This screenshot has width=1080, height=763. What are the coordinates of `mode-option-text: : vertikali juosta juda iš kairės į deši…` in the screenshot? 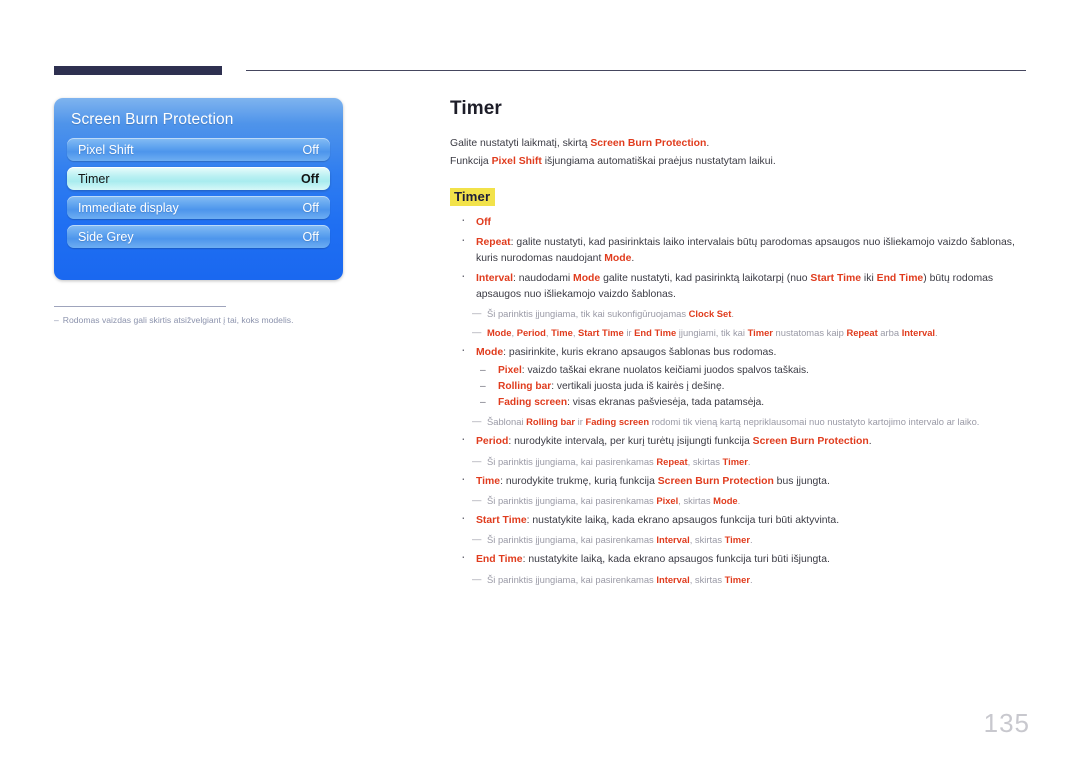 It's located at (638, 387).